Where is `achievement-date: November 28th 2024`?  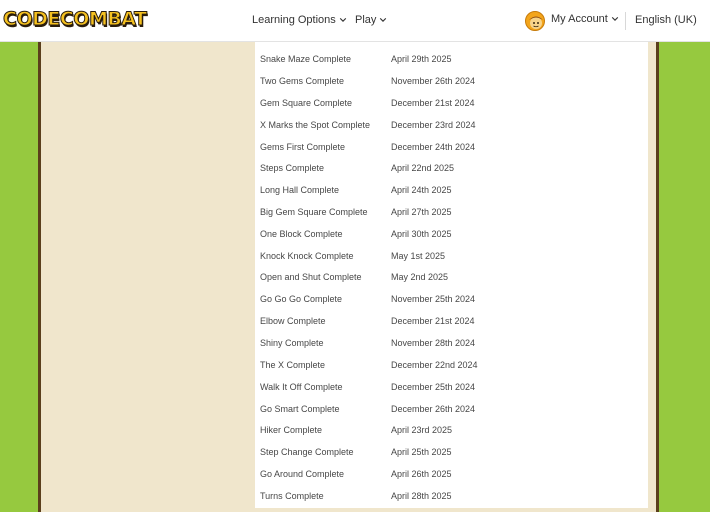
achievement-date: November 28th 2024 is located at coordinates (433, 343).